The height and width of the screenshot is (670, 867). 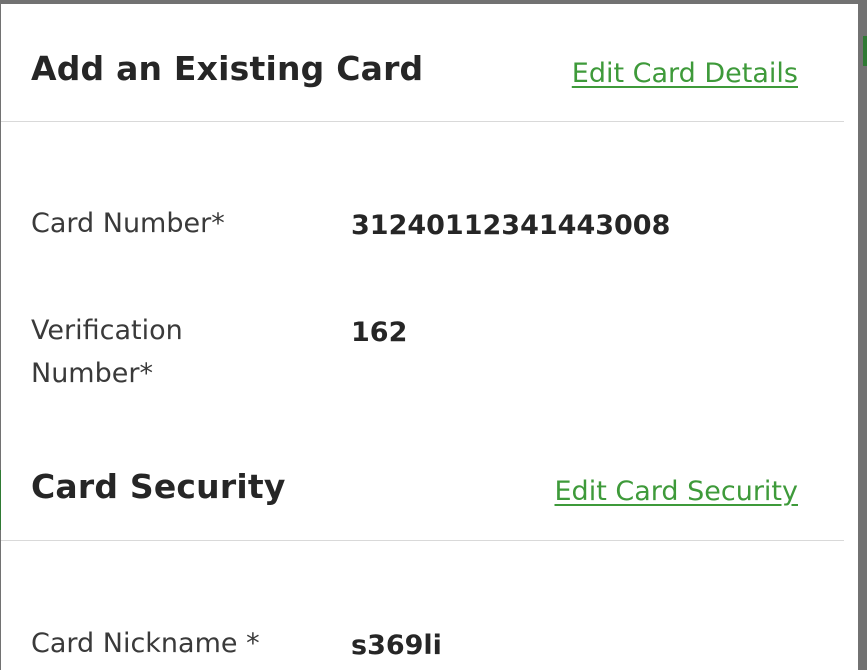 What do you see at coordinates (158, 486) in the screenshot?
I see `card-security-title: Card Security` at bounding box center [158, 486].